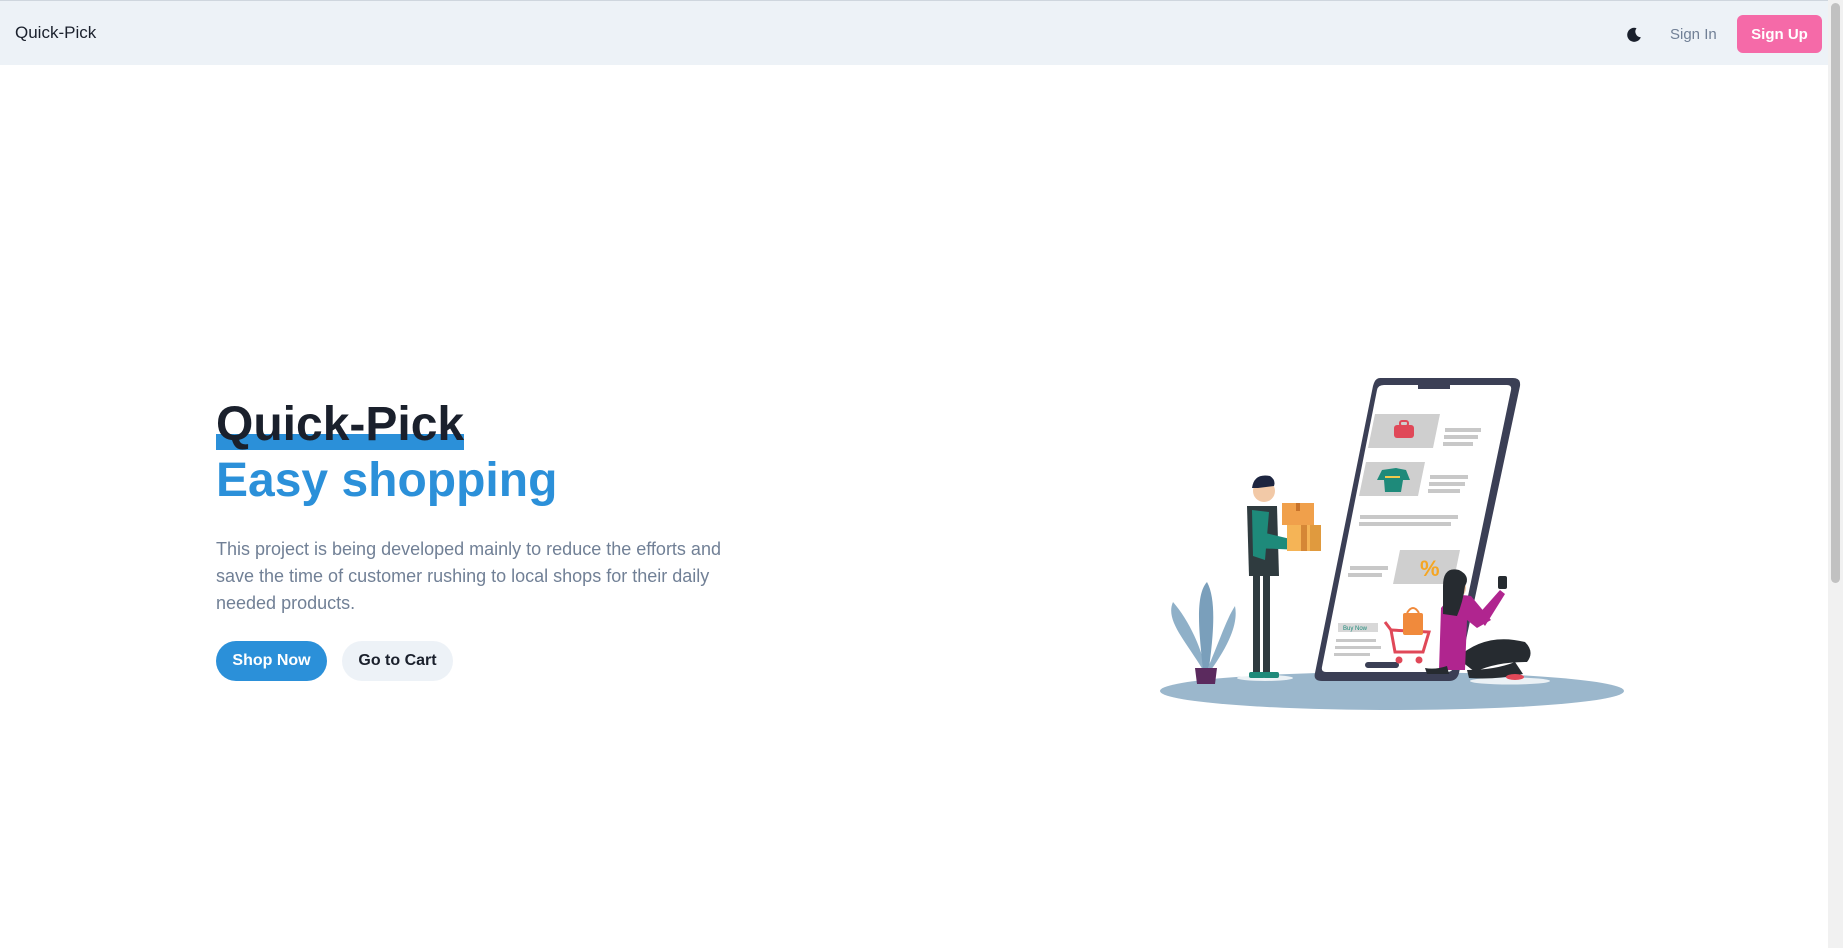 Image resolution: width=1843 pixels, height=948 pixels. I want to click on theme-toggle-button, so click(1634, 35).